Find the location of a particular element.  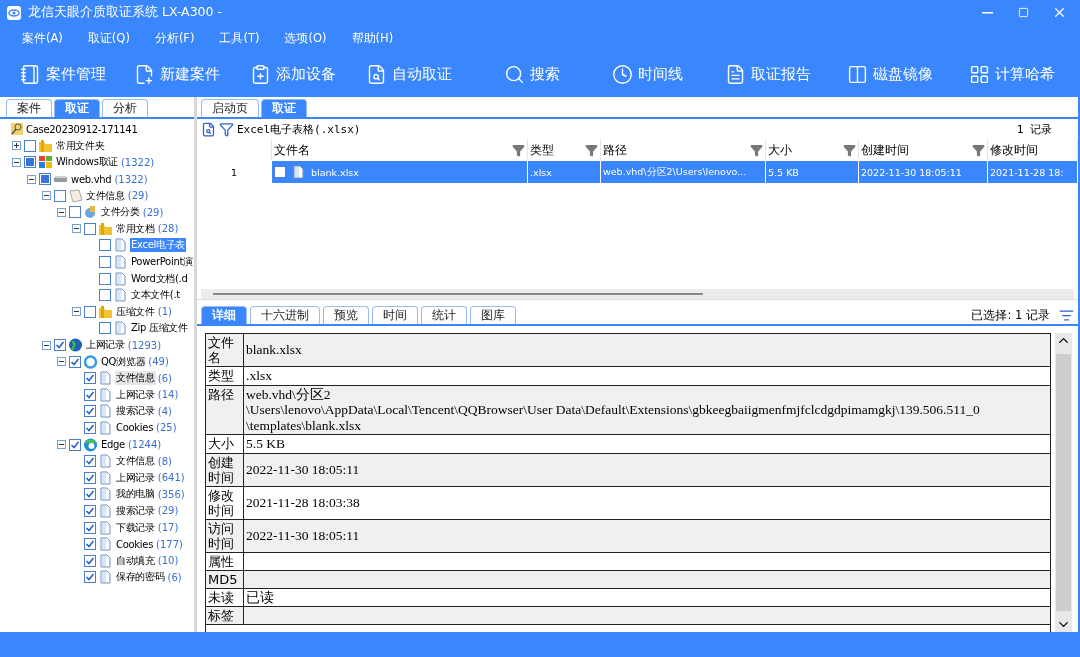

field-label: 大小 is located at coordinates (225, 444).